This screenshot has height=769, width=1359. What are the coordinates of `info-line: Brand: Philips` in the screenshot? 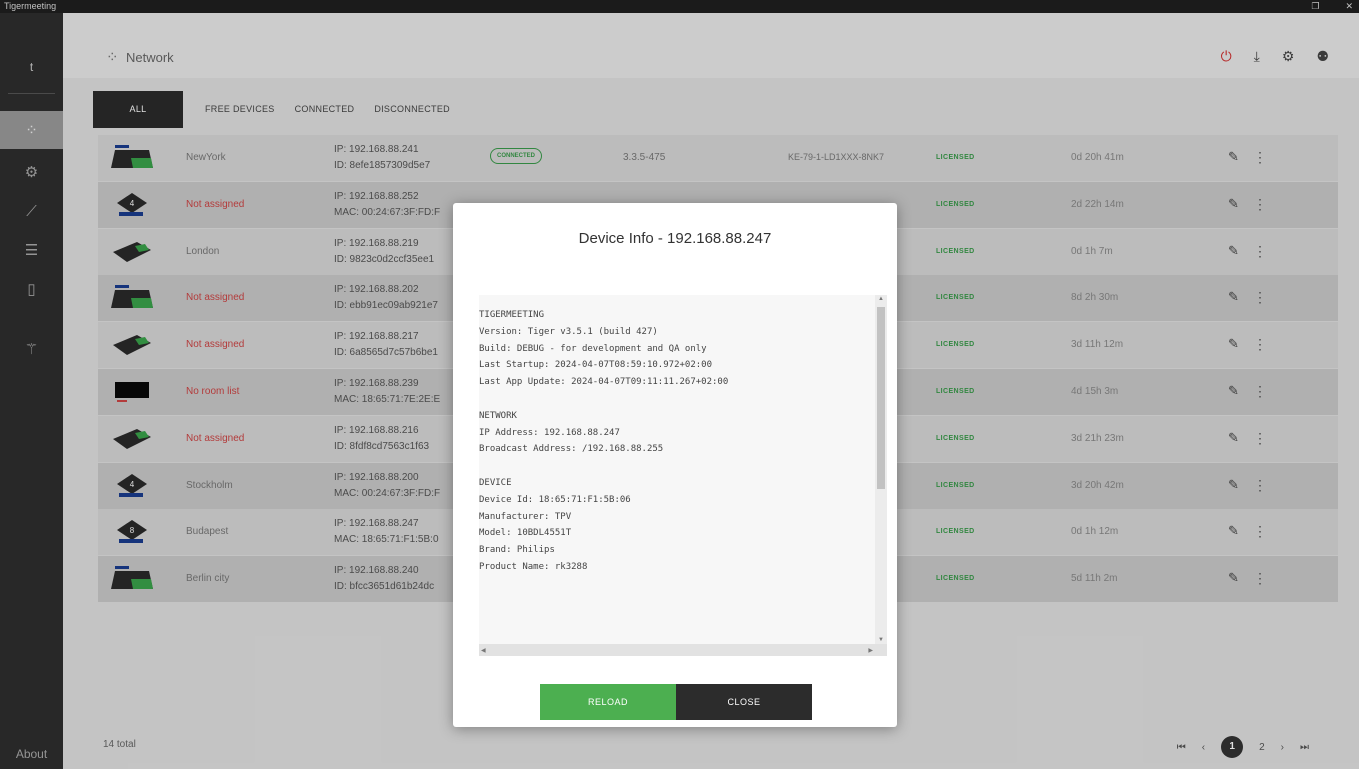 It's located at (517, 550).